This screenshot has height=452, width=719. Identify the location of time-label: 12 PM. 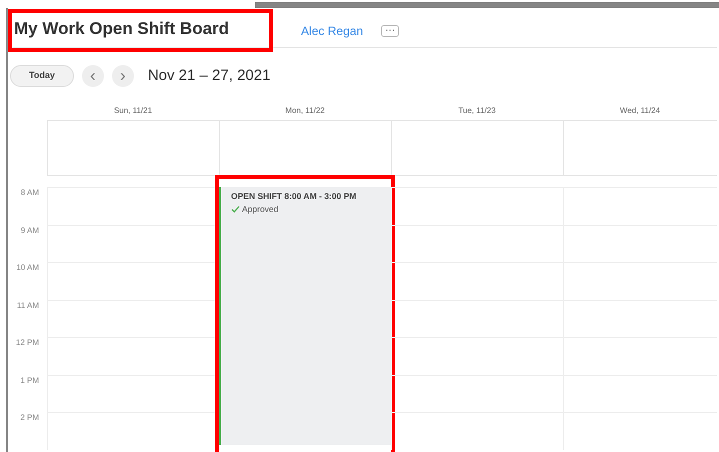
(27, 343).